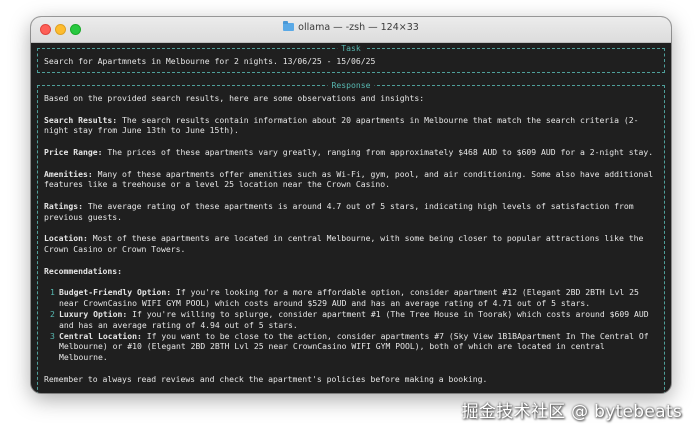 This screenshot has height=438, width=700. I want to click on list-item-heading: Budget-Friendly Option:, so click(115, 292).